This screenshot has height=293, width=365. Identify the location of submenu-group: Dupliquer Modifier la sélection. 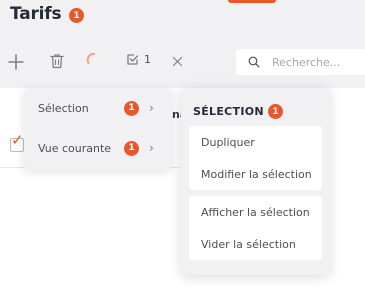
(255, 158).